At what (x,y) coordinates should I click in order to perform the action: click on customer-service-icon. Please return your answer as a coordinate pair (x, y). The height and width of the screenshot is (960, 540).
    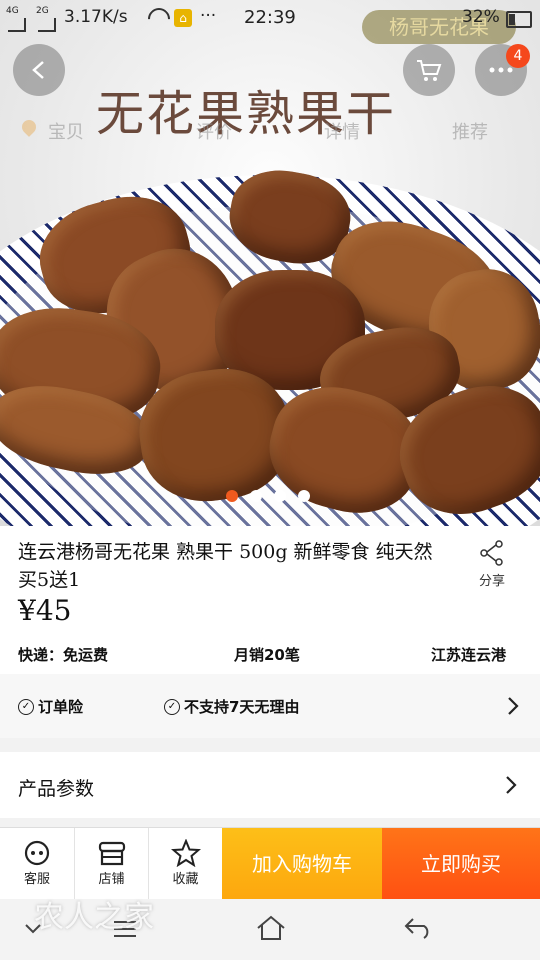
    Looking at the image, I should click on (37, 853).